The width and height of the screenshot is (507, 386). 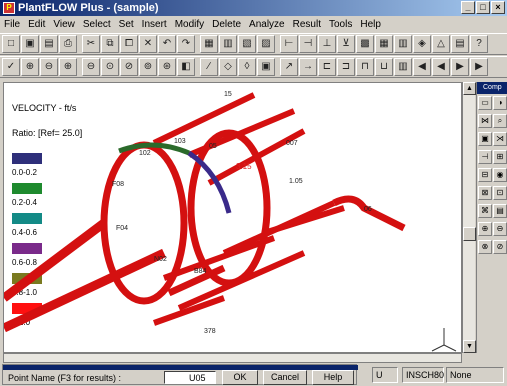 I want to click on toolbar1-button-0: □, so click(x=11, y=44).